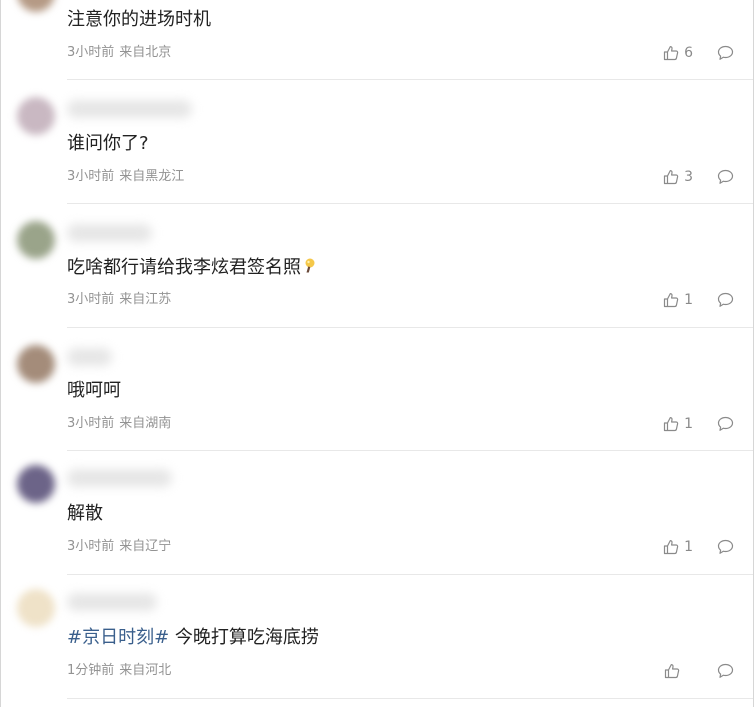 This screenshot has height=707, width=754. What do you see at coordinates (108, 143) in the screenshot?
I see `comment-text: 谁问你了?` at bounding box center [108, 143].